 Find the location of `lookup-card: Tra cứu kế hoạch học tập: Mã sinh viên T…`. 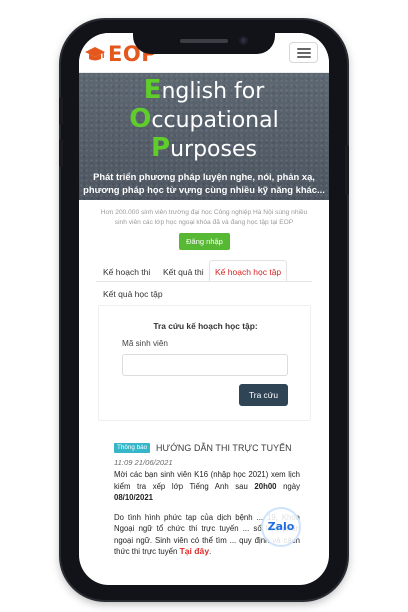

lookup-card: Tra cứu kế hoạch học tập: Mã sinh viên T… is located at coordinates (204, 363).